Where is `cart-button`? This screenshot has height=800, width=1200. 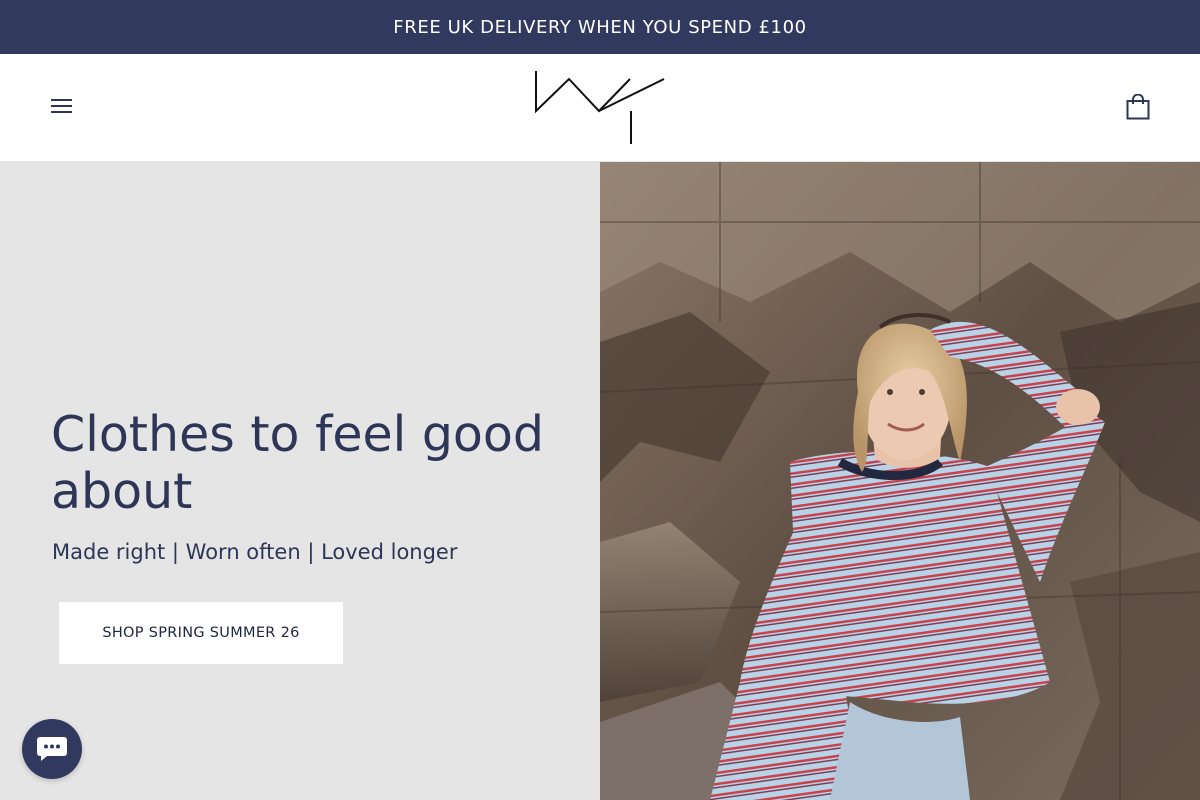 cart-button is located at coordinates (1138, 107).